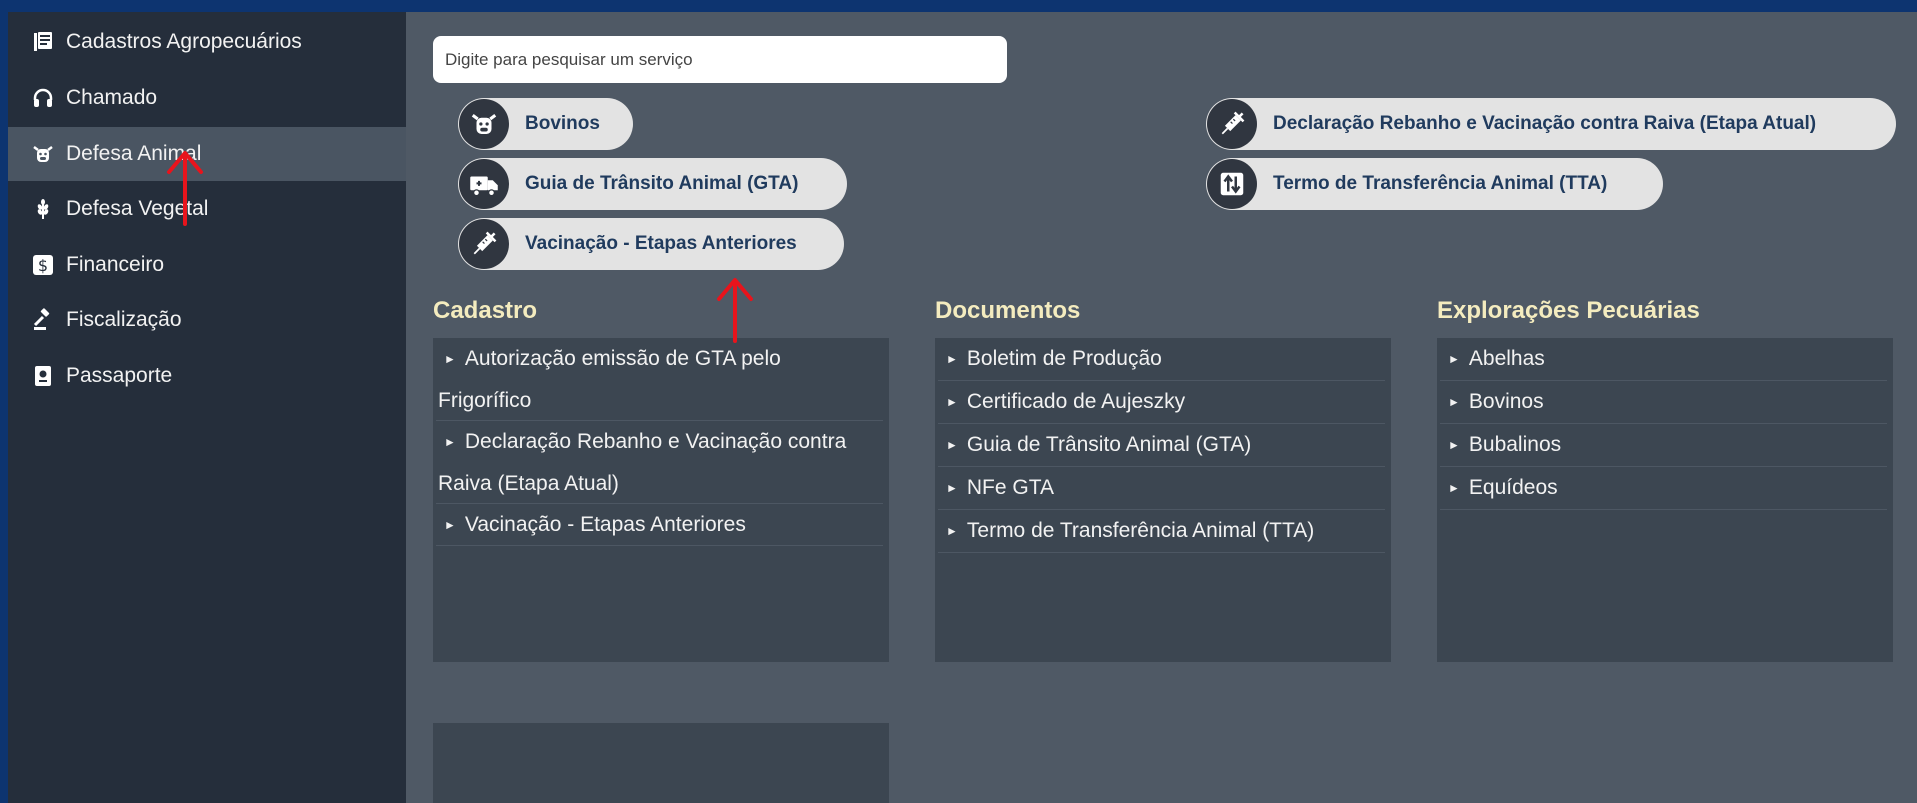  I want to click on sidebar-item-financeiro: $ Financeiro, so click(207, 265).